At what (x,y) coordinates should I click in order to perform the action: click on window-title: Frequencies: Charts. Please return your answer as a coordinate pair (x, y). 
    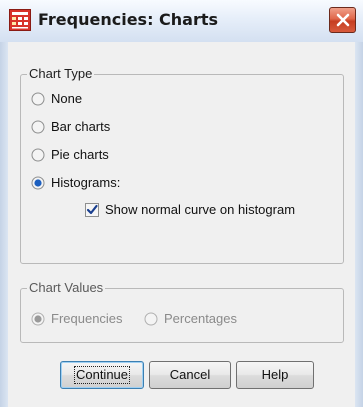
    Looking at the image, I should click on (128, 19).